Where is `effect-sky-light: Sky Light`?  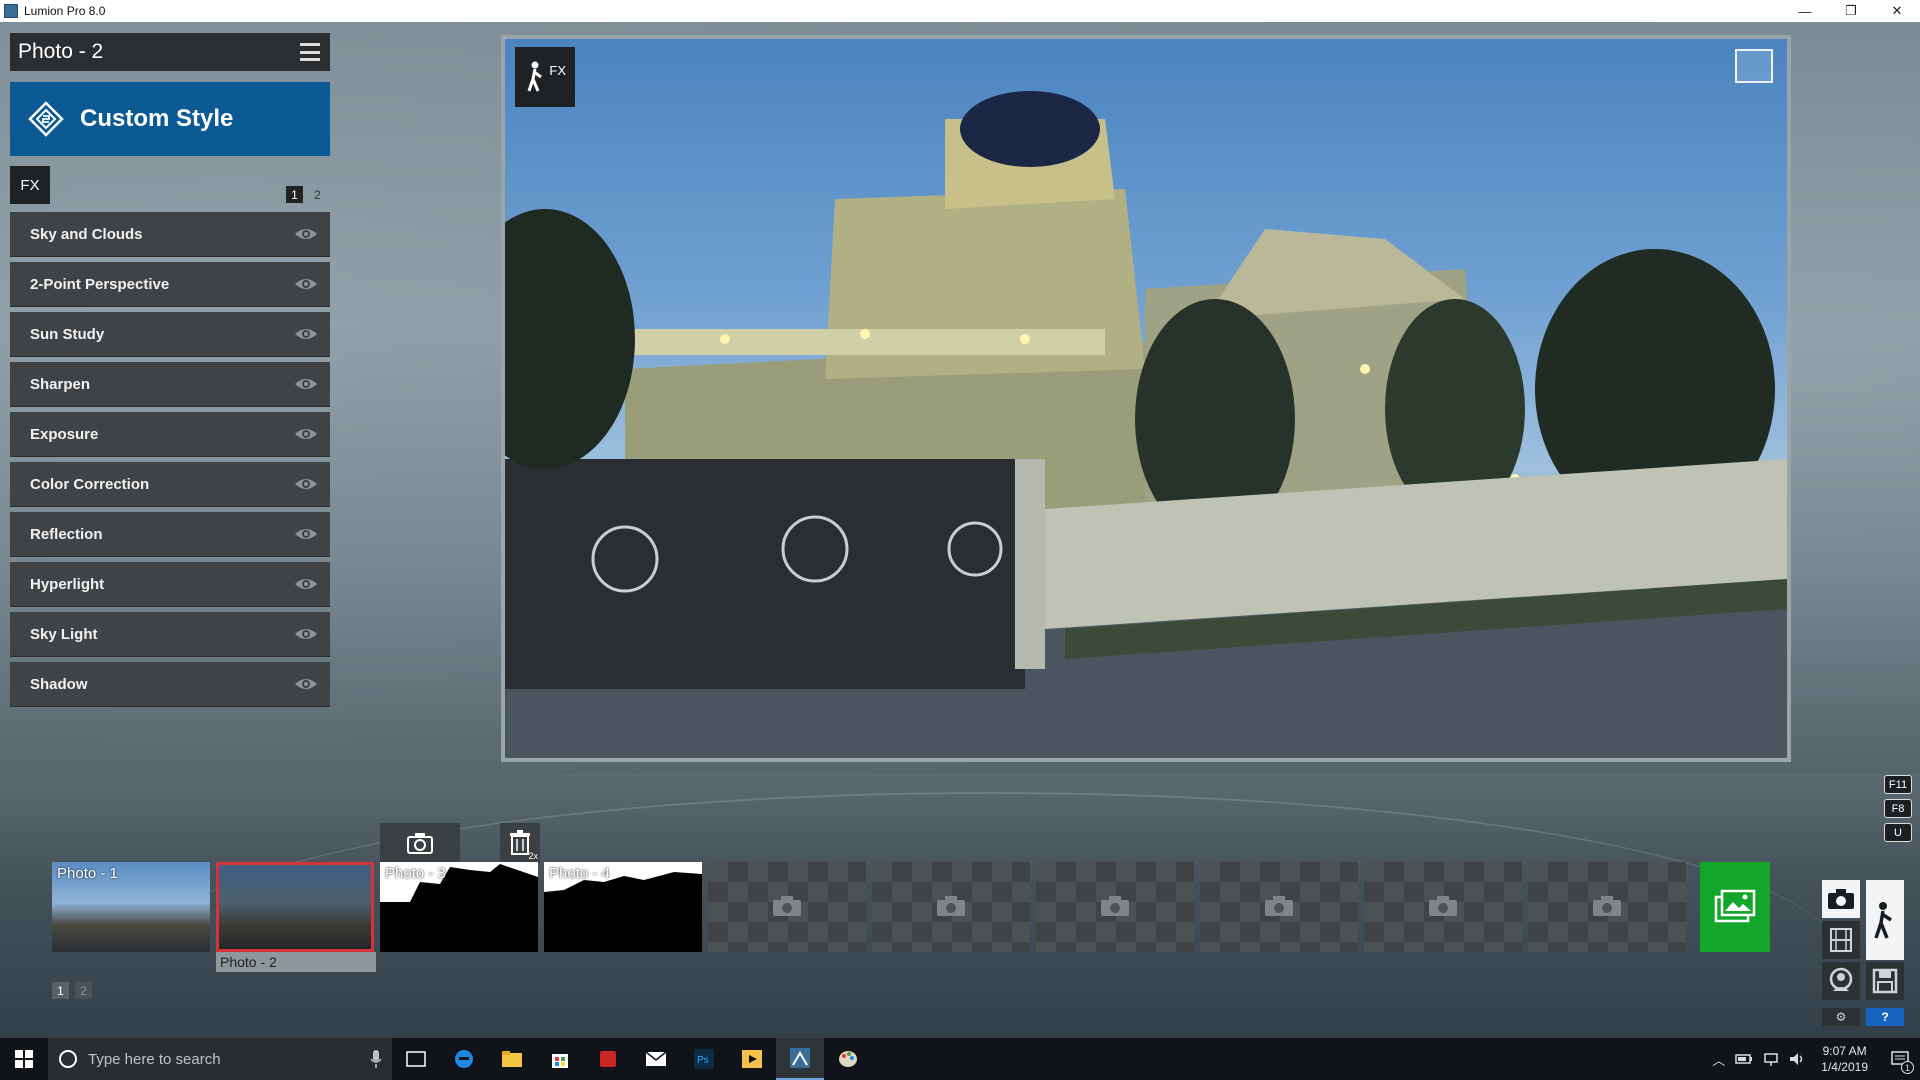
effect-sky-light: Sky Light is located at coordinates (170, 634).